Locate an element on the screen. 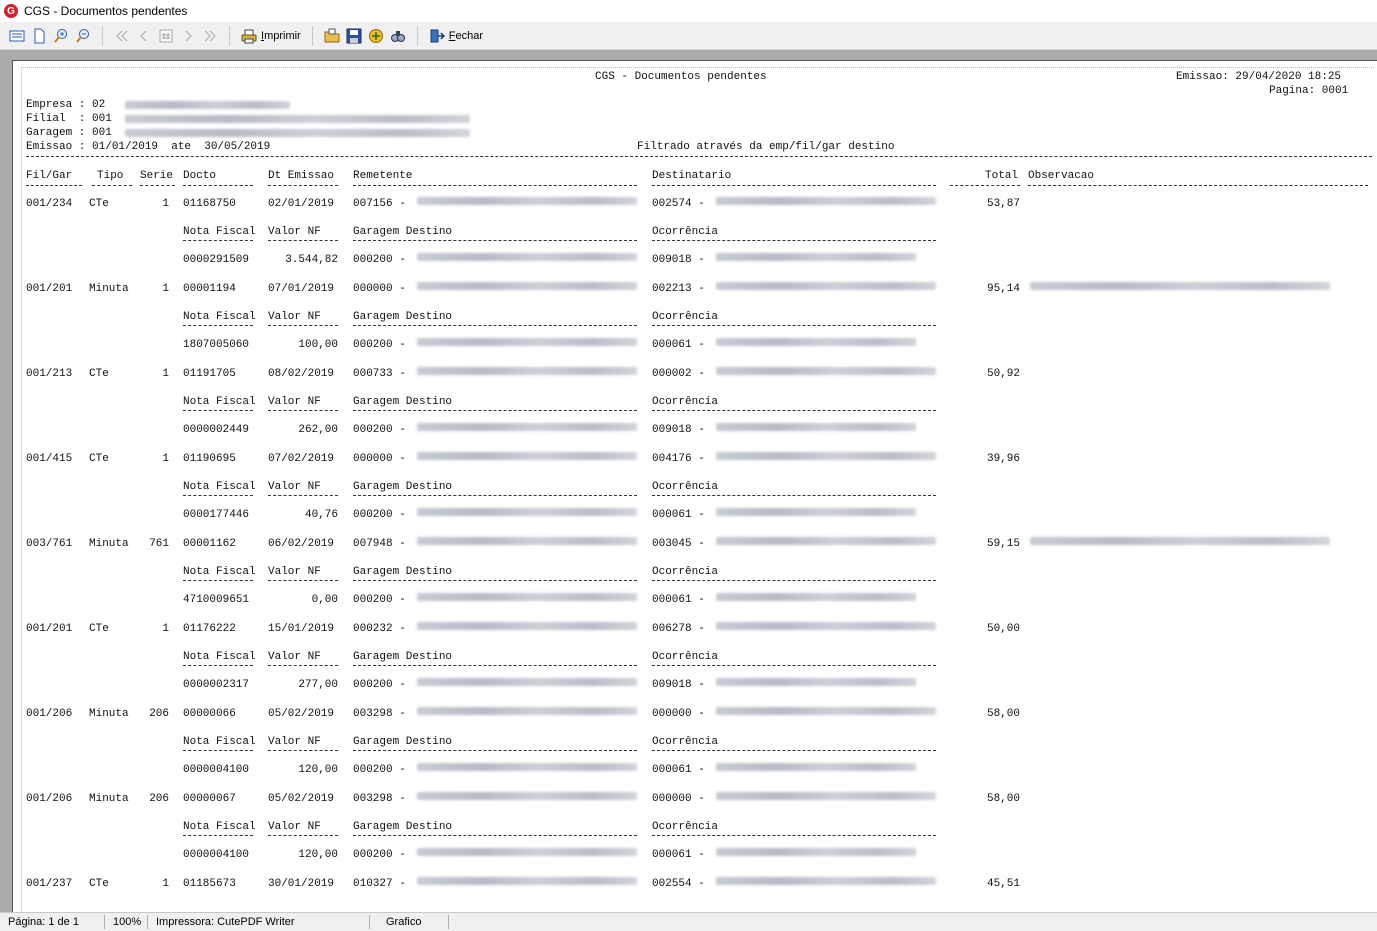 Image resolution: width=1377 pixels, height=931 pixels. previous-page-icon is located at coordinates (144, 36).